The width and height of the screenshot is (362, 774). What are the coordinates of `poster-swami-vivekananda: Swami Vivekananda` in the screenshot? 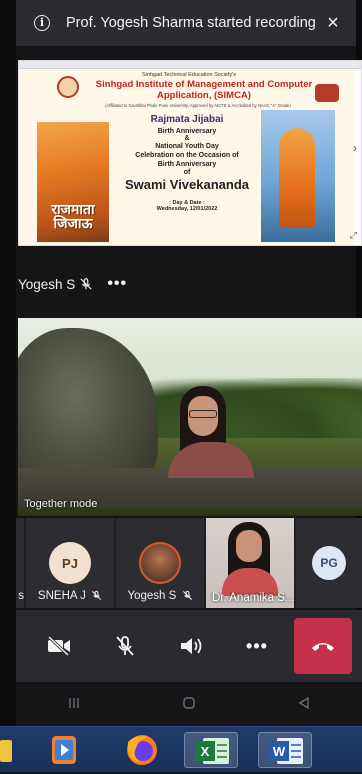 It's located at (187, 184).